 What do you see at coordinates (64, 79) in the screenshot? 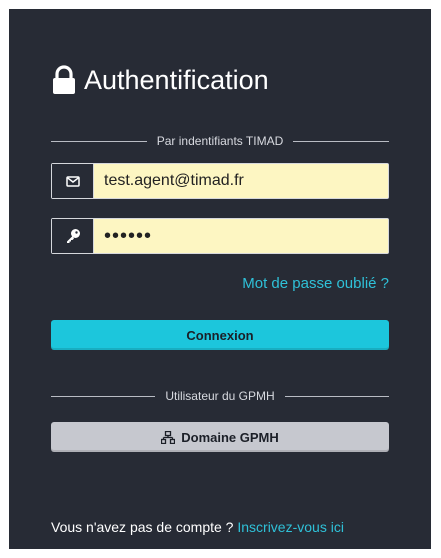
I see `lock-icon` at bounding box center [64, 79].